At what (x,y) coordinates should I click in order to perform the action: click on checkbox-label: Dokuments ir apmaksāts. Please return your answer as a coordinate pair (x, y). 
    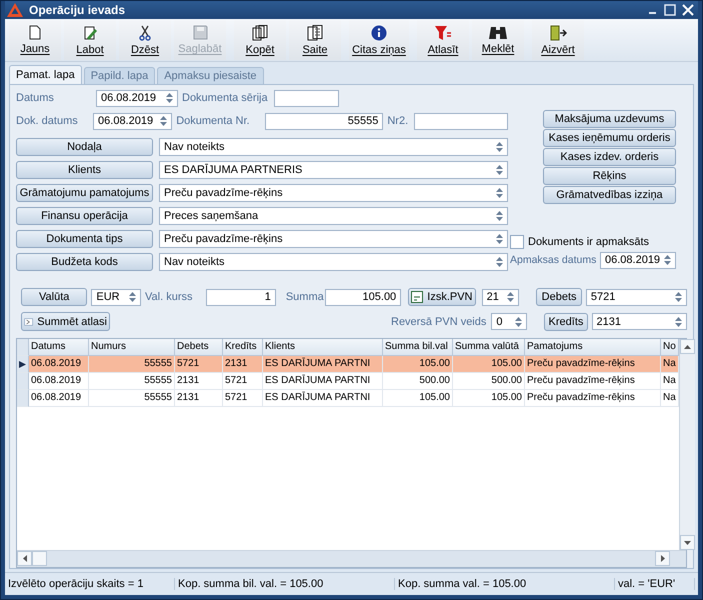
    Looking at the image, I should click on (589, 242).